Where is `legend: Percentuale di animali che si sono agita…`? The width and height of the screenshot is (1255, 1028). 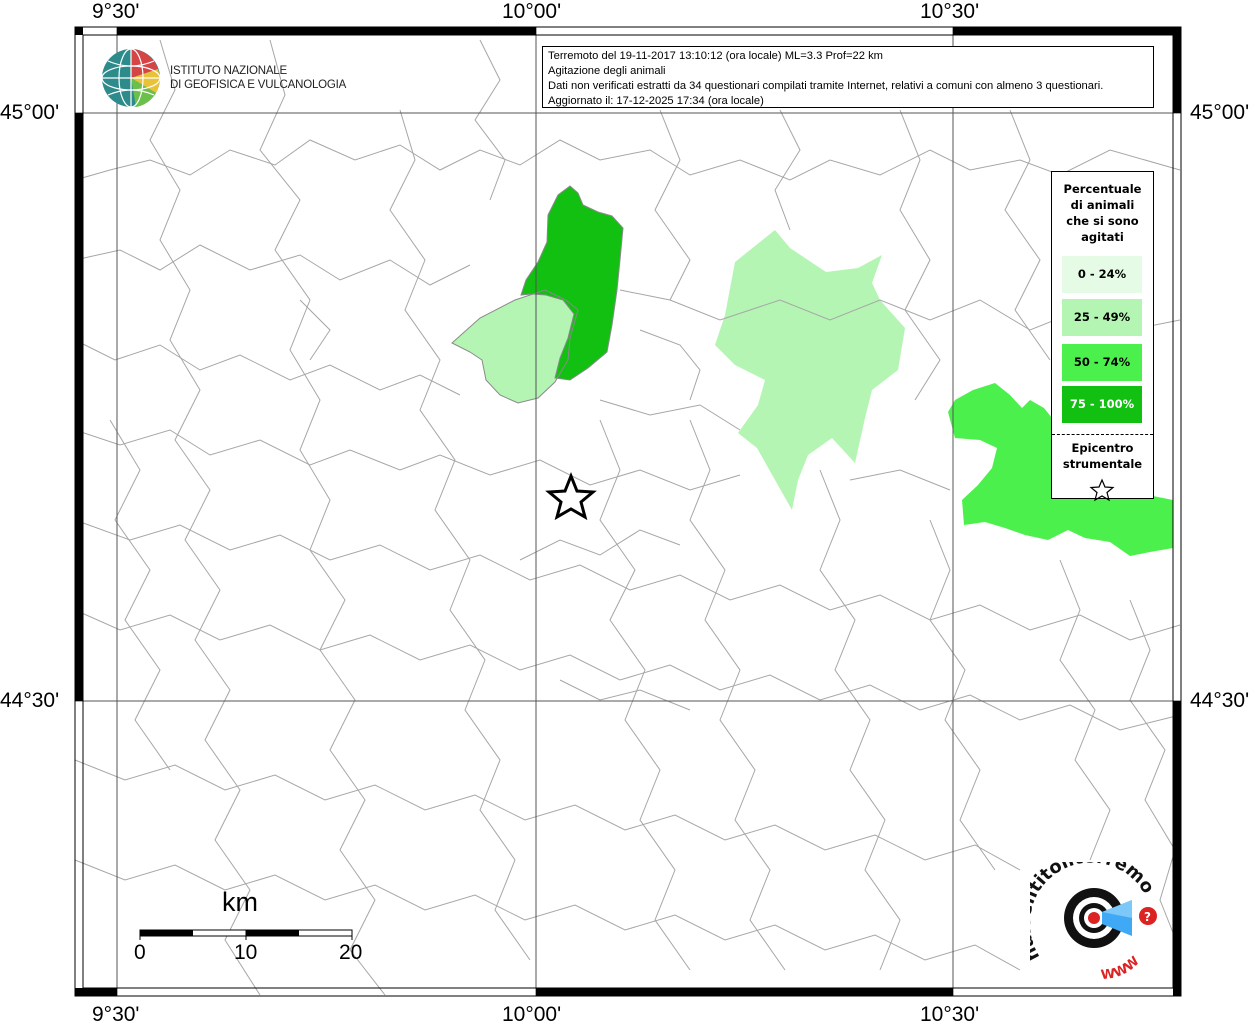 legend: Percentuale di animali che si sono agita… is located at coordinates (1102, 336).